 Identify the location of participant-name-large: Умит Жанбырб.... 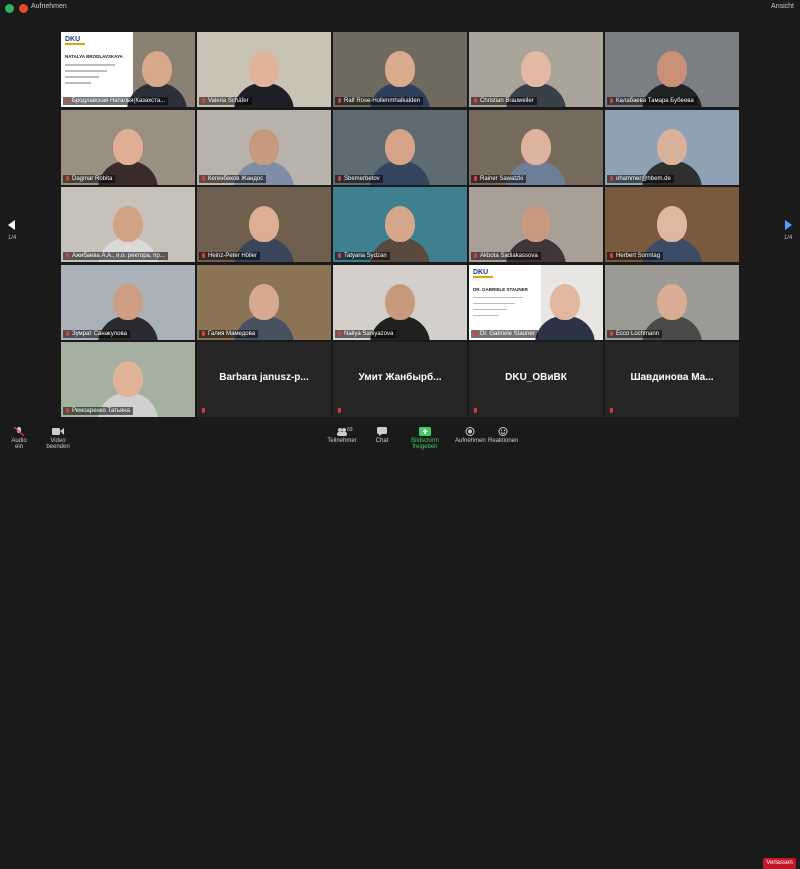
(400, 377).